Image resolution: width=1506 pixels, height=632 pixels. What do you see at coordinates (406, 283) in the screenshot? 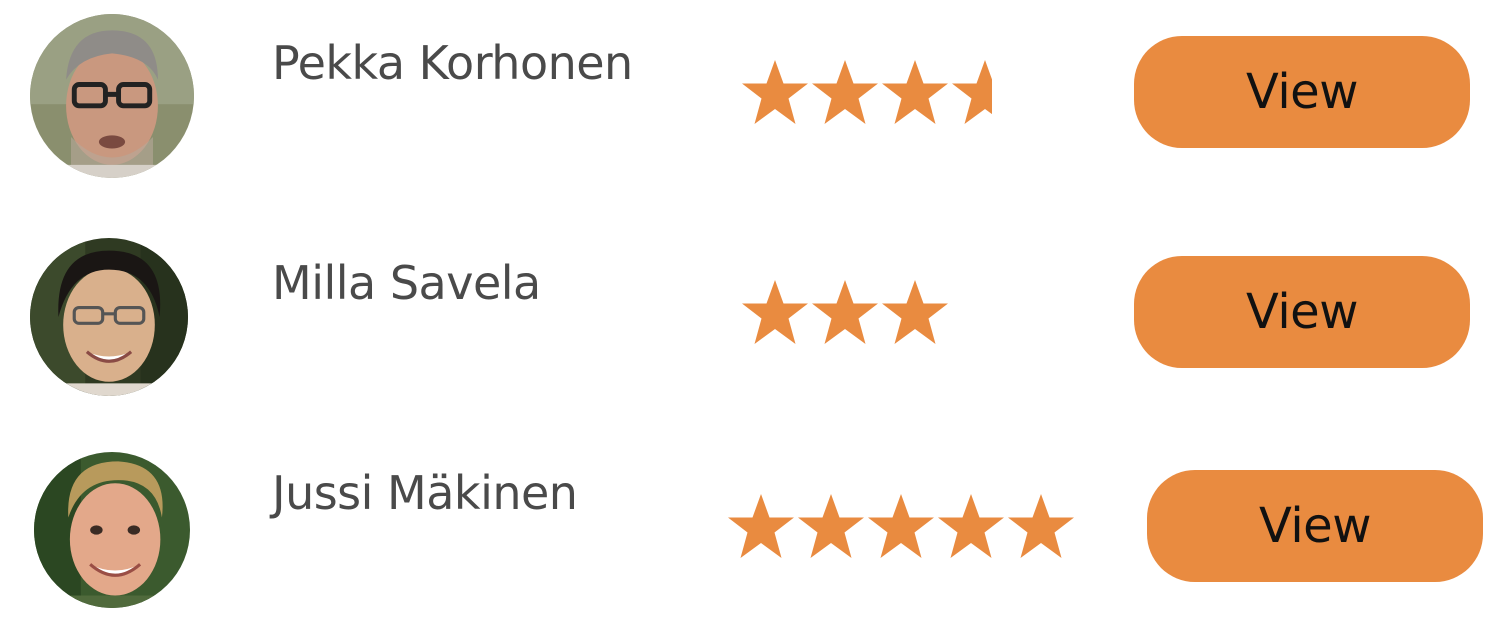
I see `person-name: Milla Savela` at bounding box center [406, 283].